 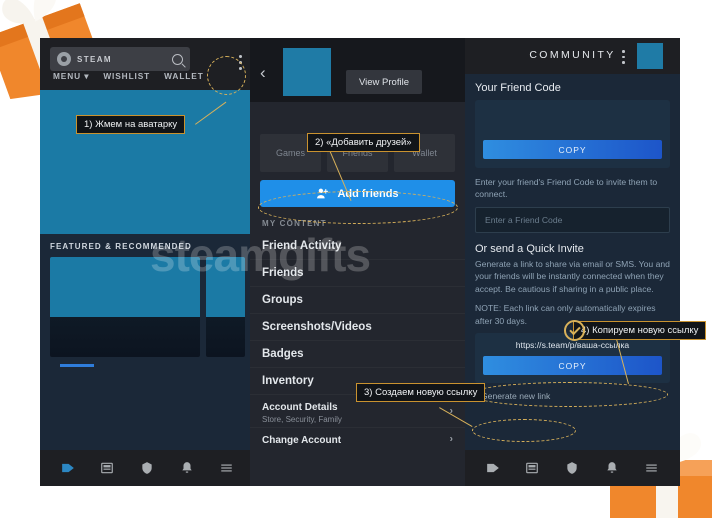 What do you see at coordinates (77, 365) in the screenshot?
I see `carousel-progress` at bounding box center [77, 365].